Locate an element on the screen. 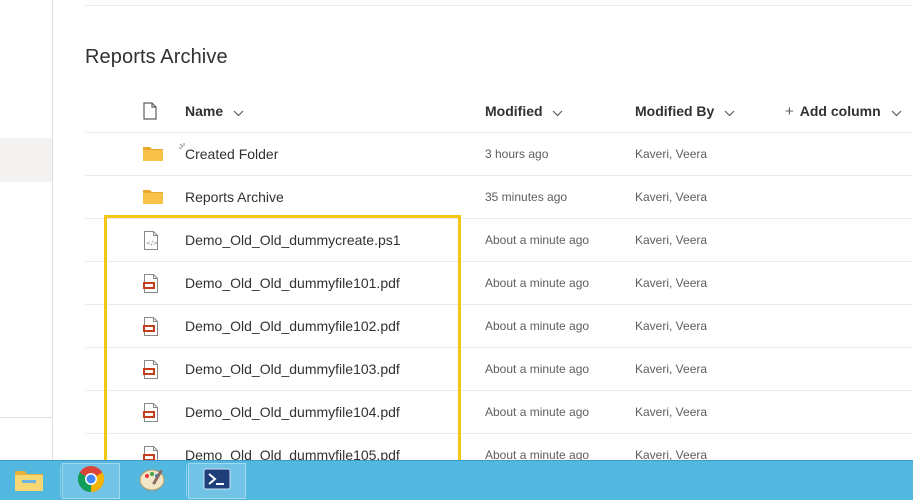 The width and height of the screenshot is (913, 500). chrome-button is located at coordinates (91, 481).